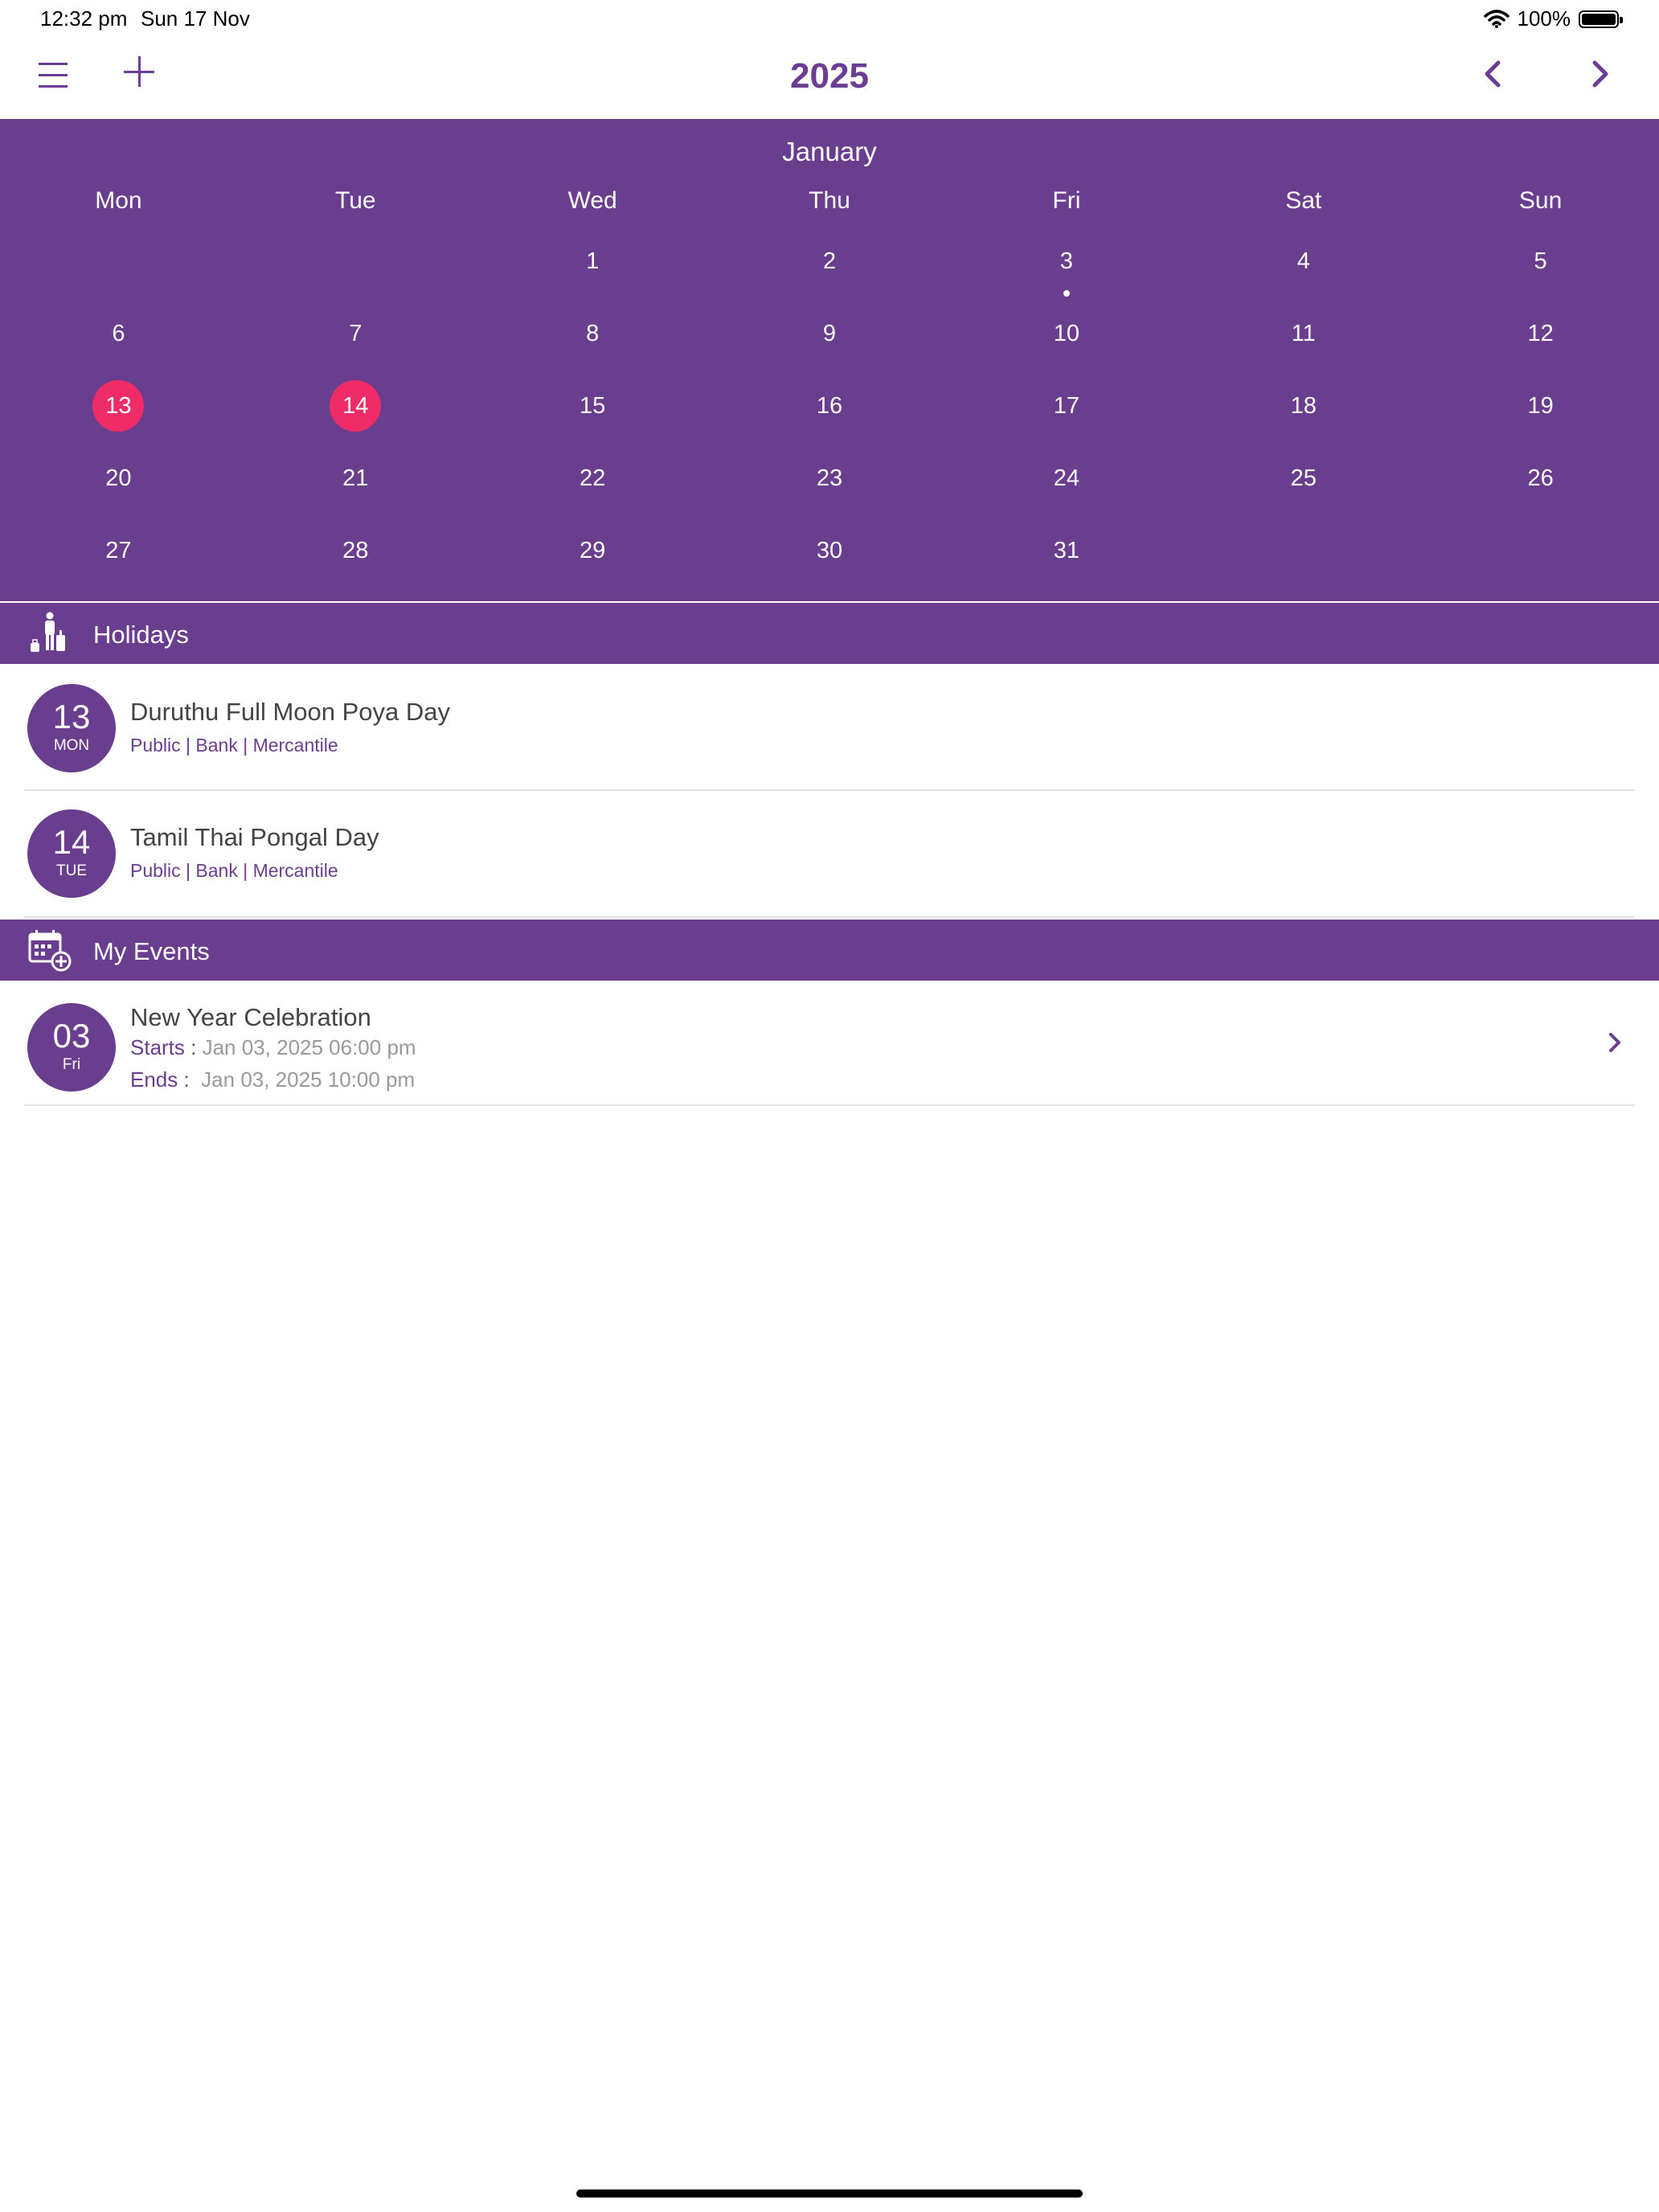  Describe the element at coordinates (84, 18) in the screenshot. I see `status-time: 12:32 pm` at that location.